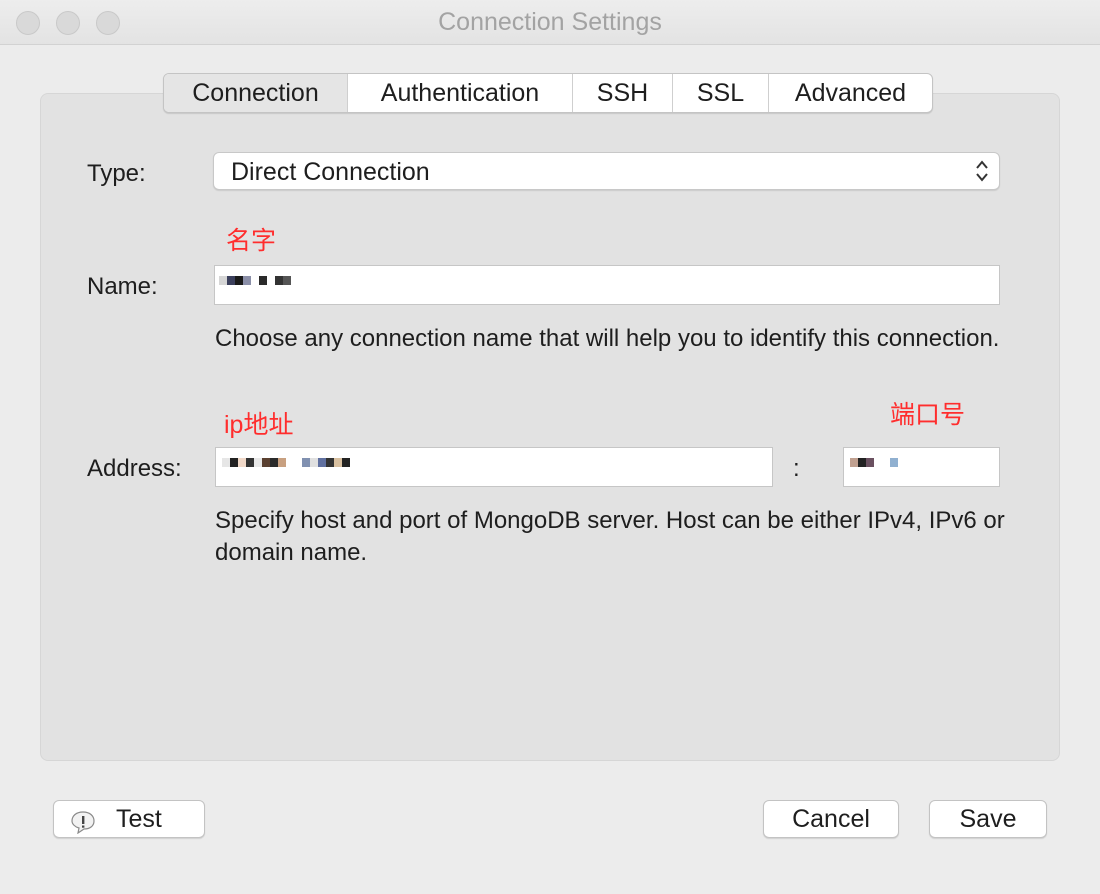  Describe the element at coordinates (83, 821) in the screenshot. I see `warning-icon` at that location.